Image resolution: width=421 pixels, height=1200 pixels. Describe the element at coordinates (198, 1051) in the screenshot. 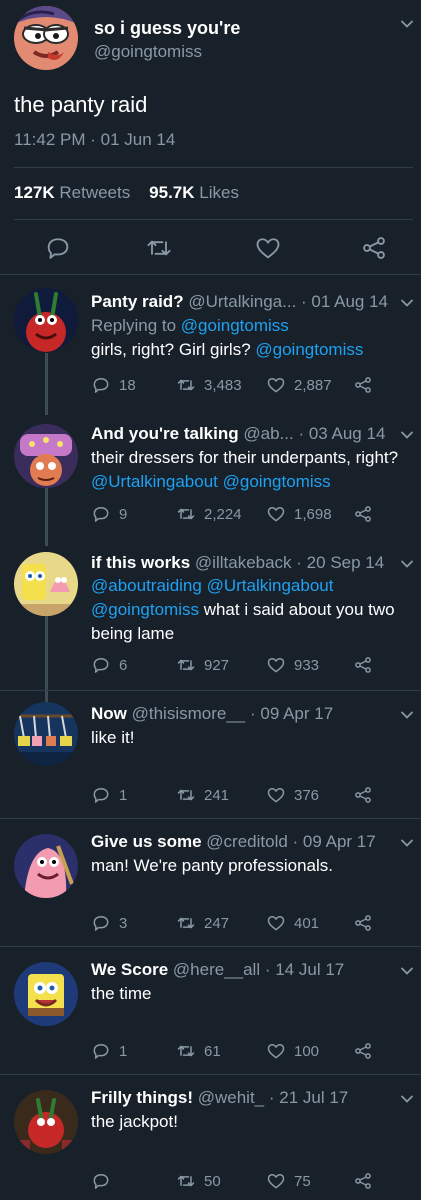

I see `retweet-button: 61` at that location.